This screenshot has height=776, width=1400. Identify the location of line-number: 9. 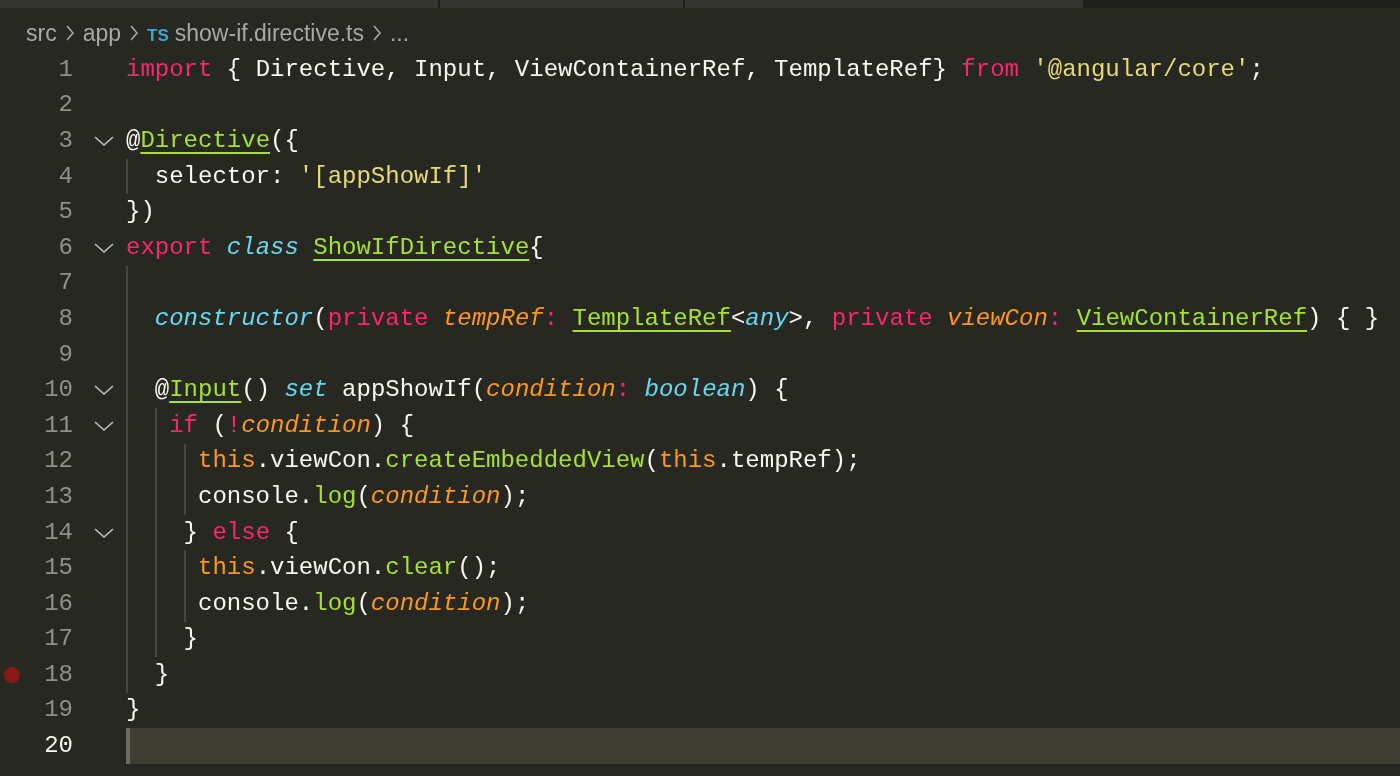
(65, 354).